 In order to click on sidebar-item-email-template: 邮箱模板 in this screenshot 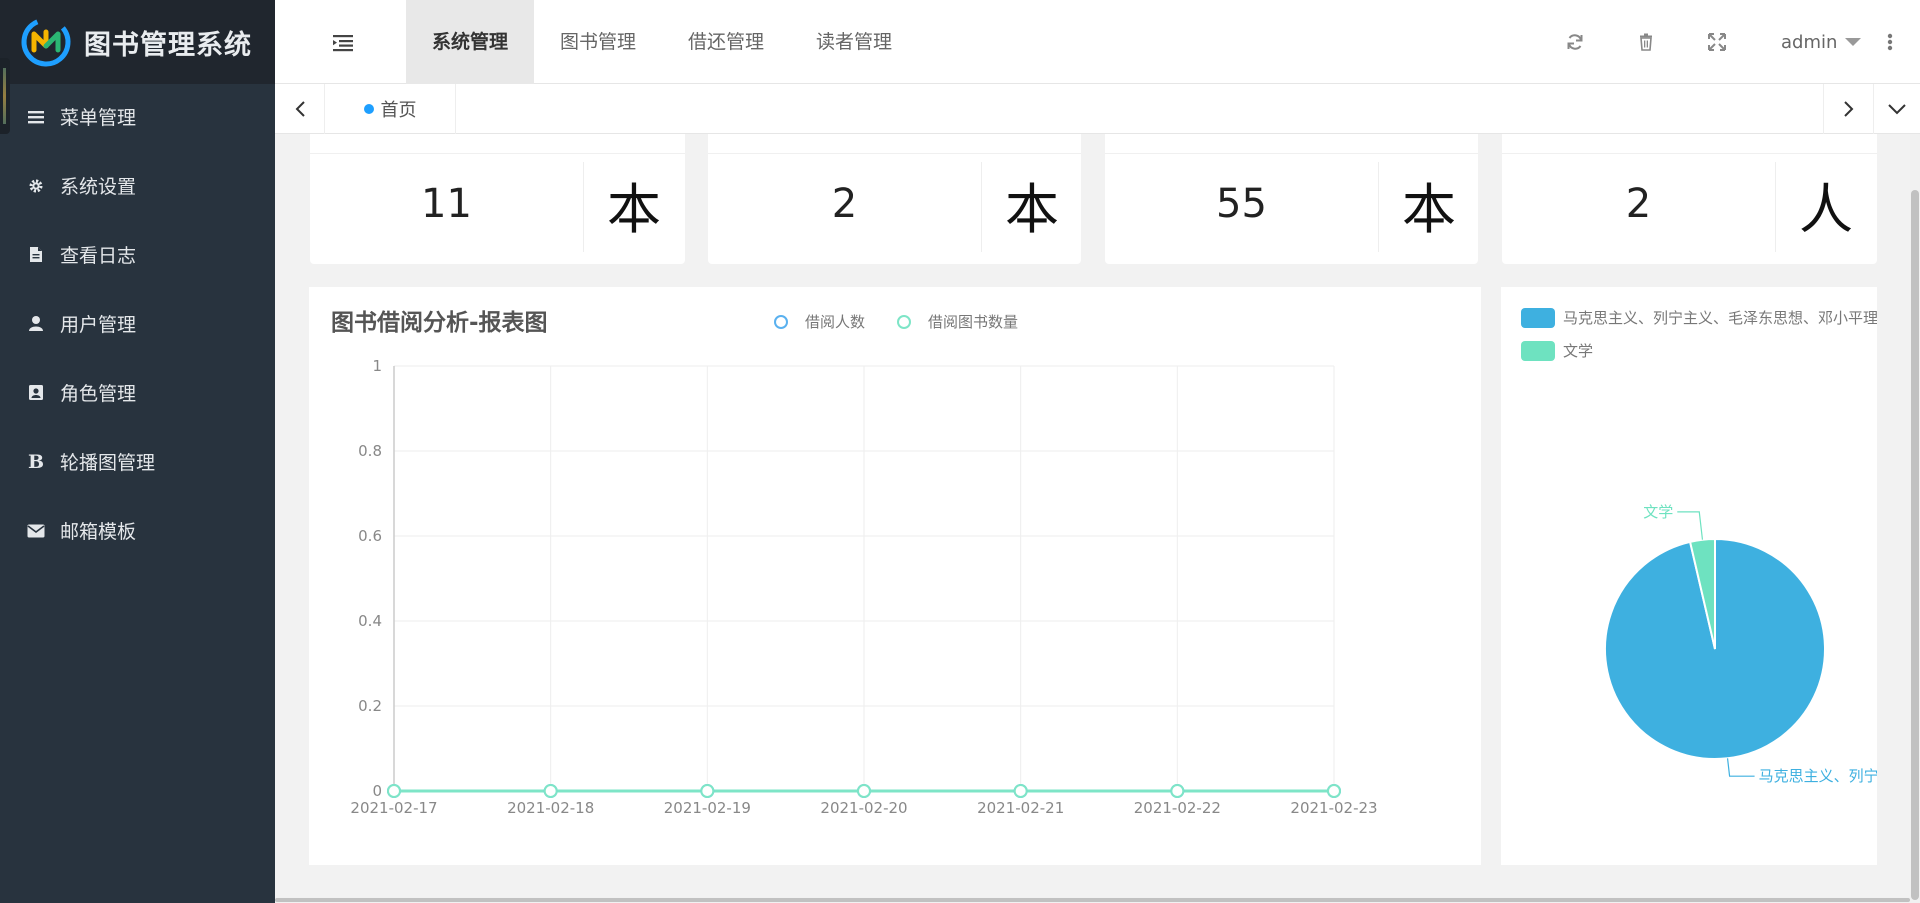, I will do `click(137, 530)`.